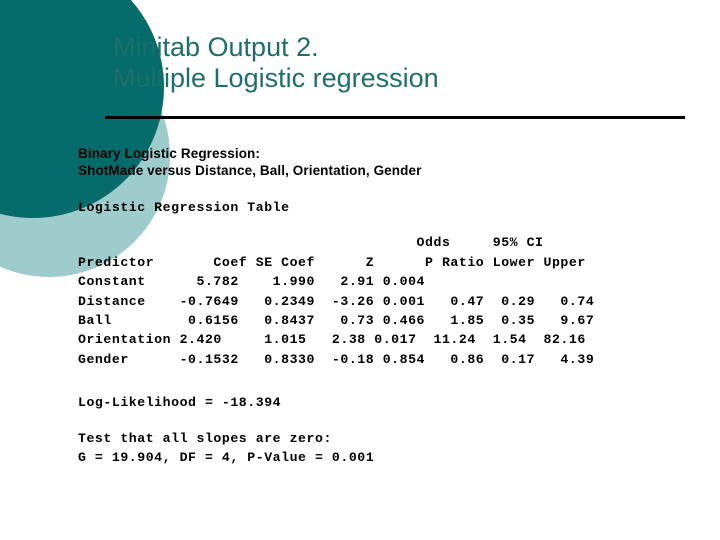 The height and width of the screenshot is (540, 720). Describe the element at coordinates (311, 243) in the screenshot. I see `table-header-top: Odds 95% CI` at that location.